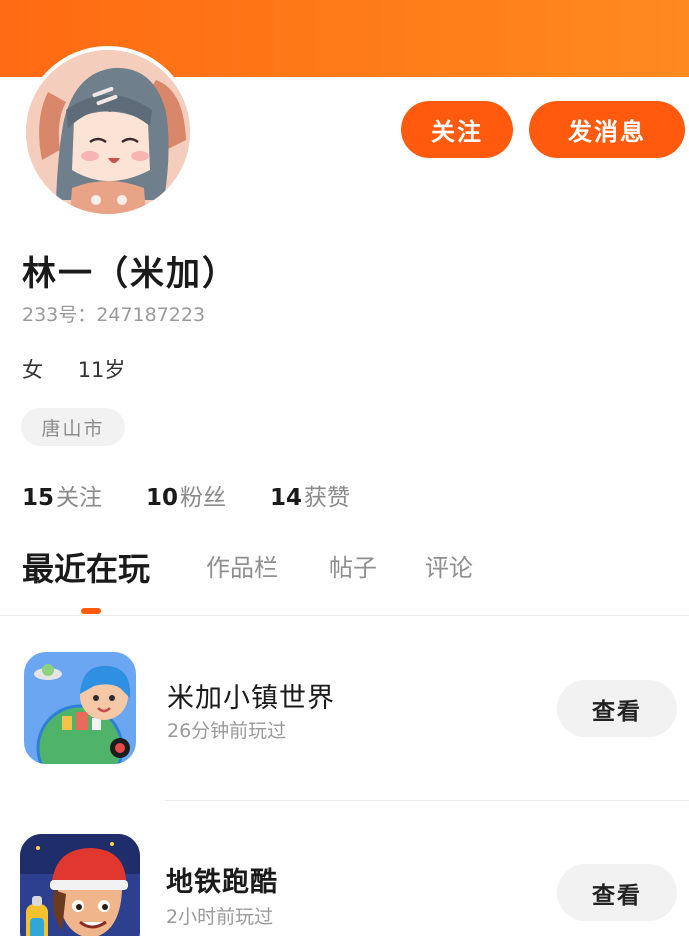 This screenshot has height=936, width=689. I want to click on tab-posts: 帖子, so click(353, 565).